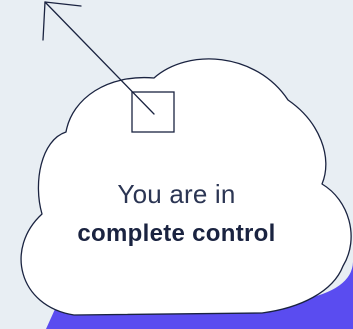 This screenshot has width=353, height=329. What do you see at coordinates (62, 21) in the screenshot?
I see `resize-arrow-icon` at bounding box center [62, 21].